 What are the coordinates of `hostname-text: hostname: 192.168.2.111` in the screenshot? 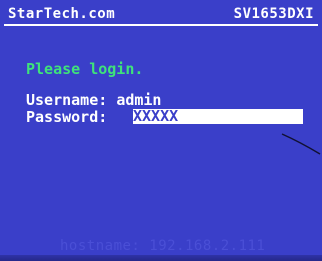 It's located at (163, 246).